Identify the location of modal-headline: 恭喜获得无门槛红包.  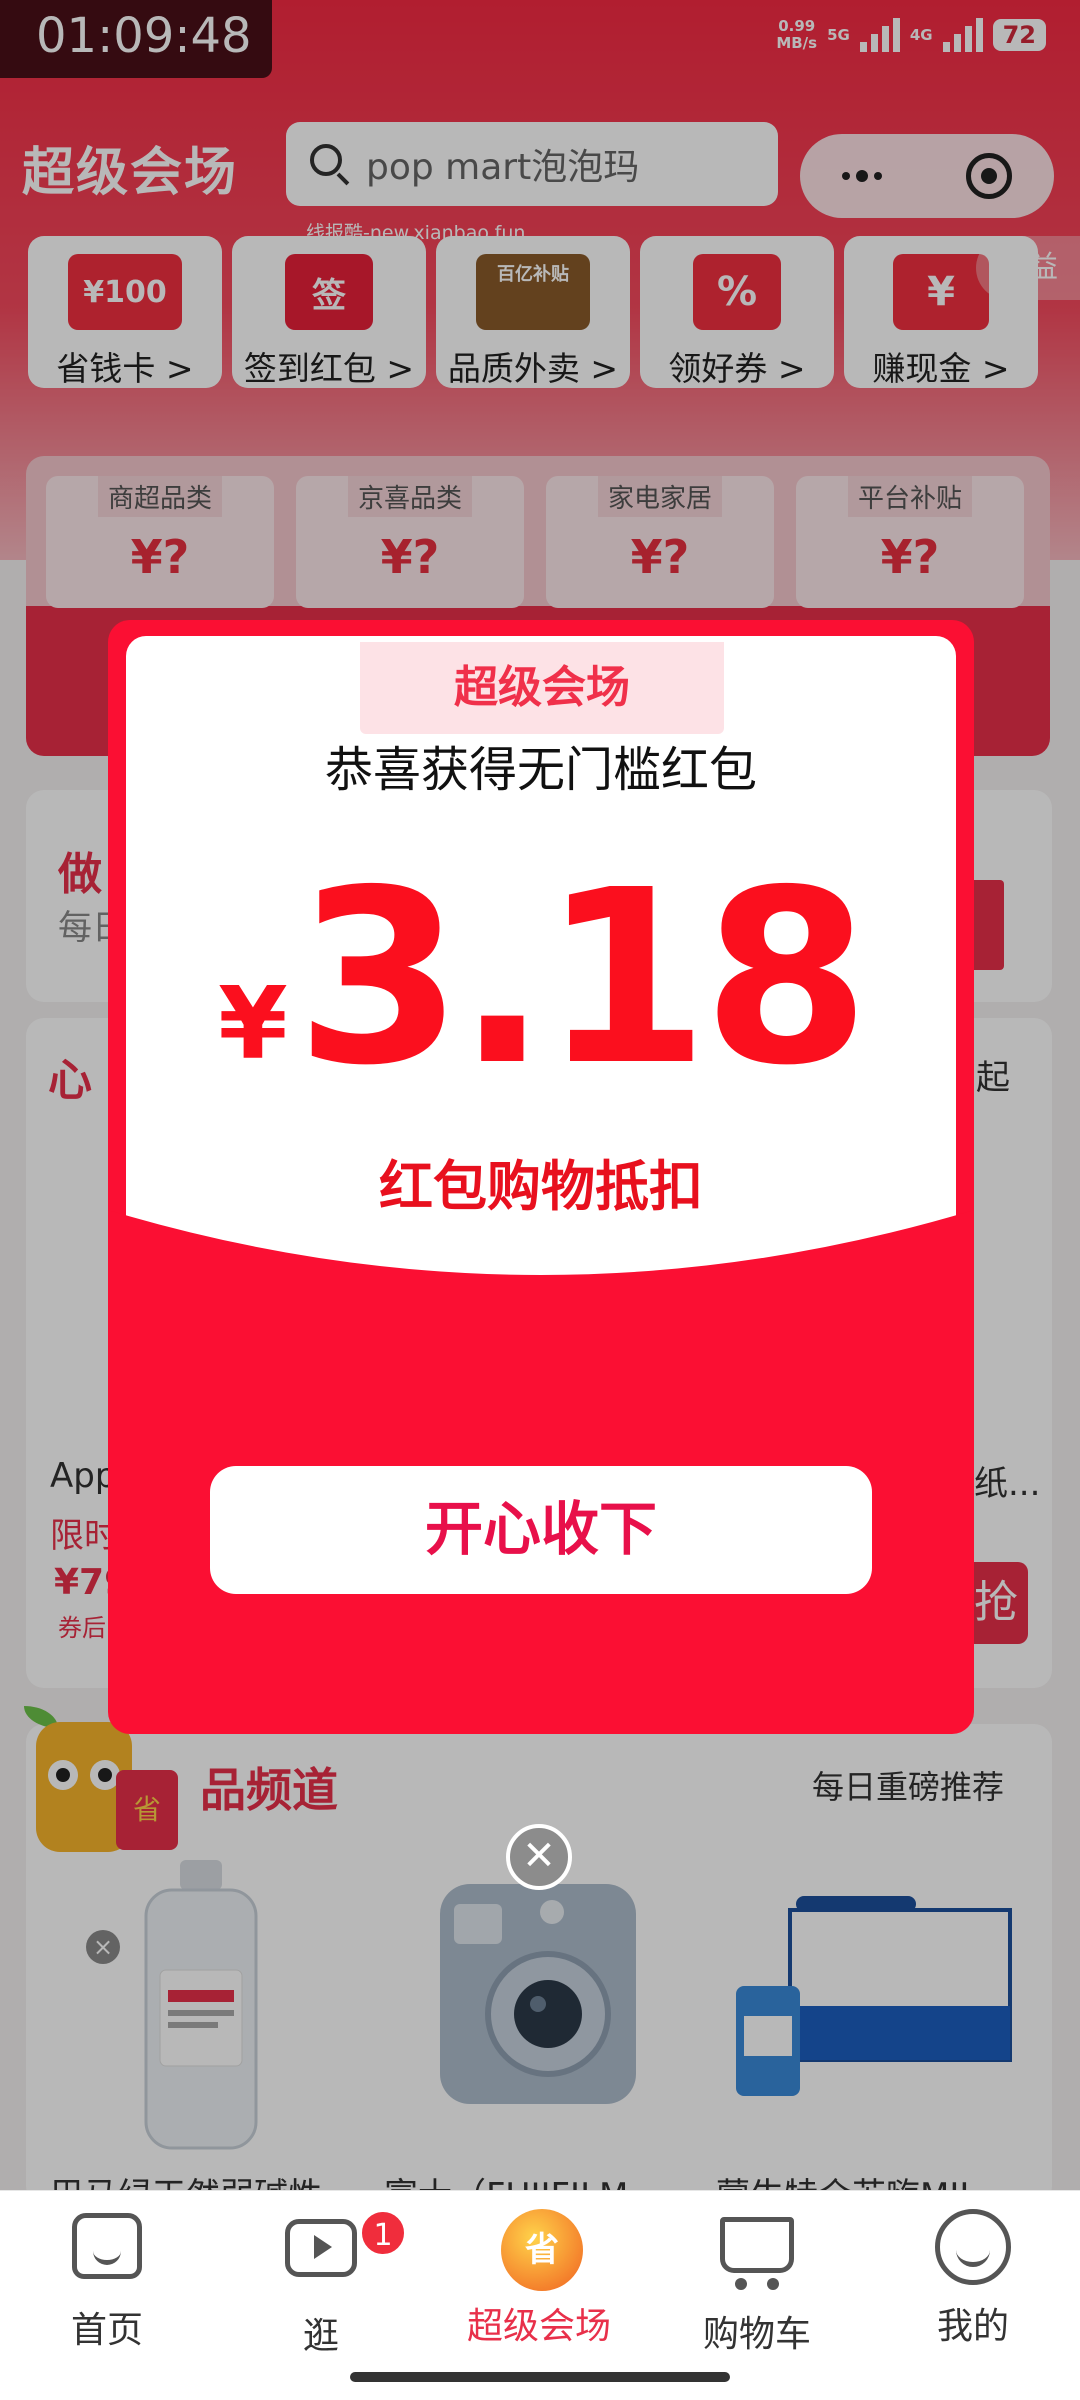
(540, 770).